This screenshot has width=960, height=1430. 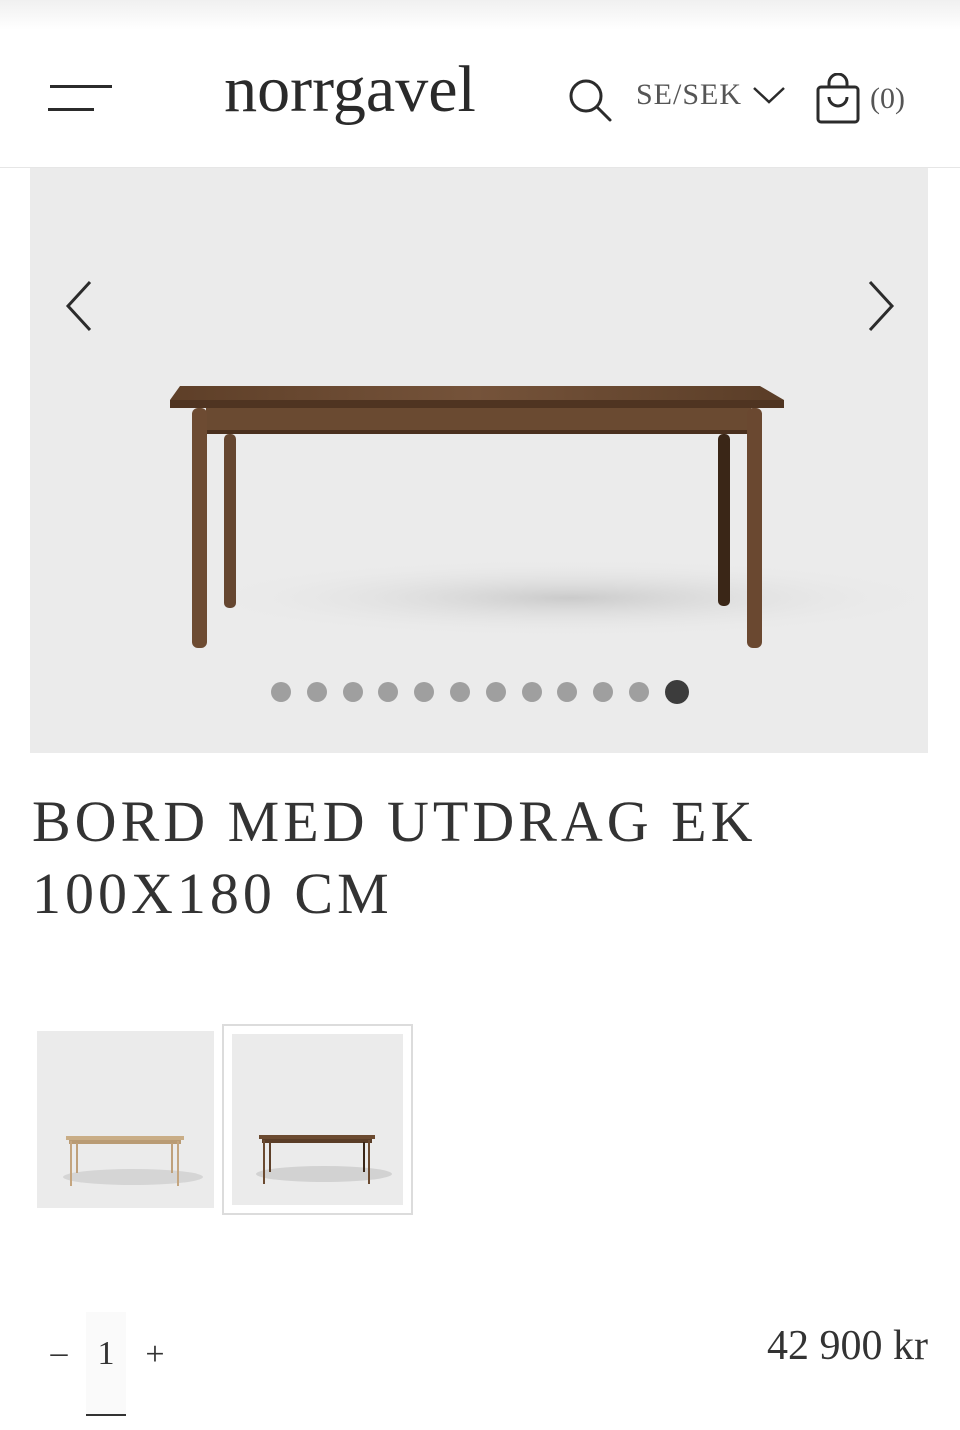 I want to click on site-header: norrgavel SE/SEK (0), so click(x=480, y=99).